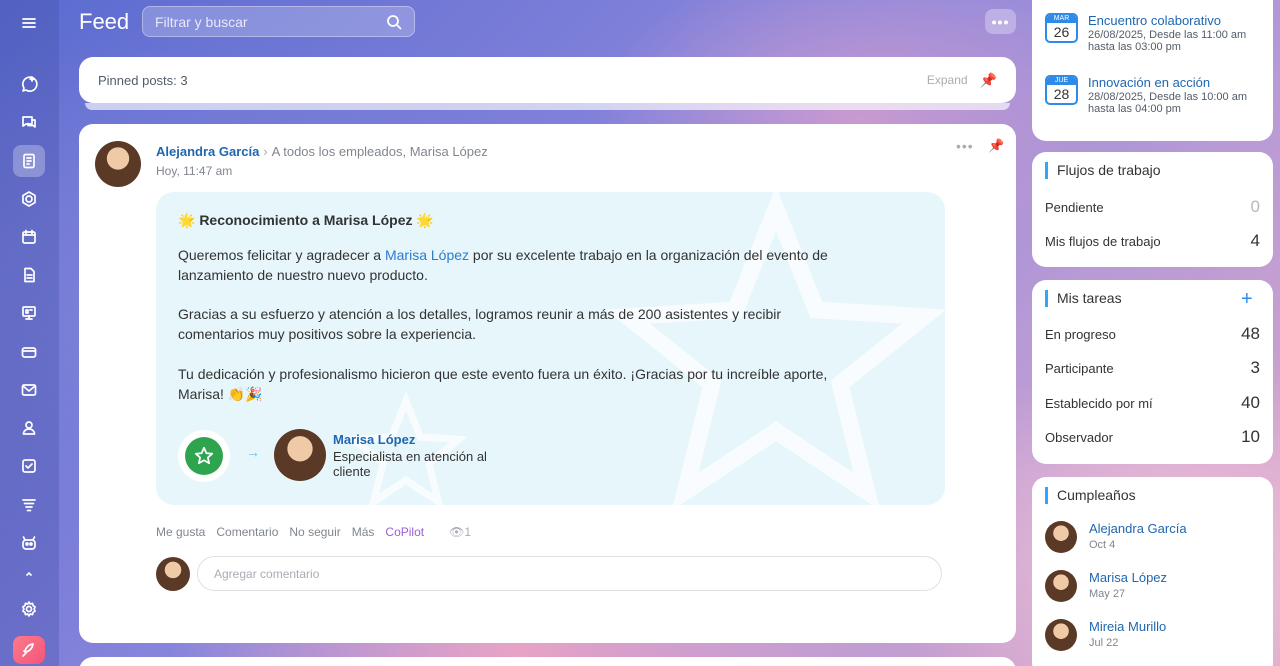 The width and height of the screenshot is (1280, 666). Describe the element at coordinates (547, 80) in the screenshot. I see `pinned-posts-bar: Pinned posts: 3 Expand 📌` at that location.